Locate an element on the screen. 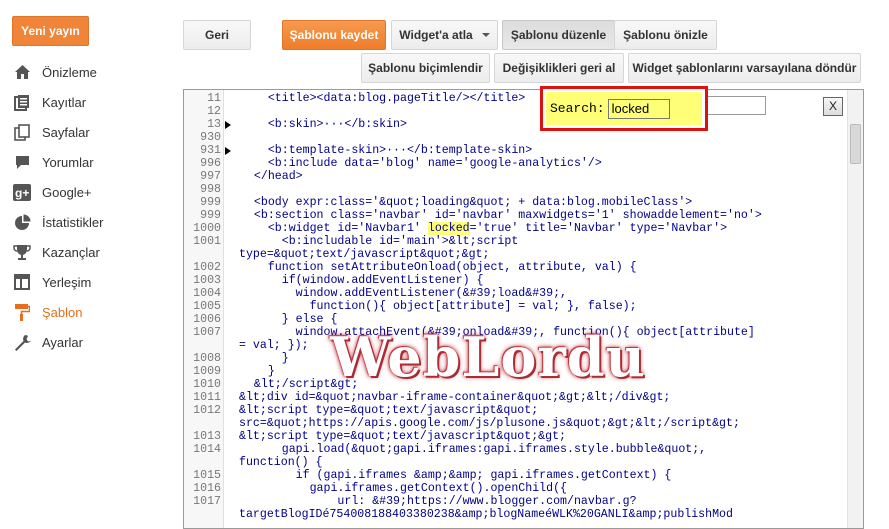 The height and width of the screenshot is (529, 889). new-post-button: Yeni yayın is located at coordinates (50, 31).